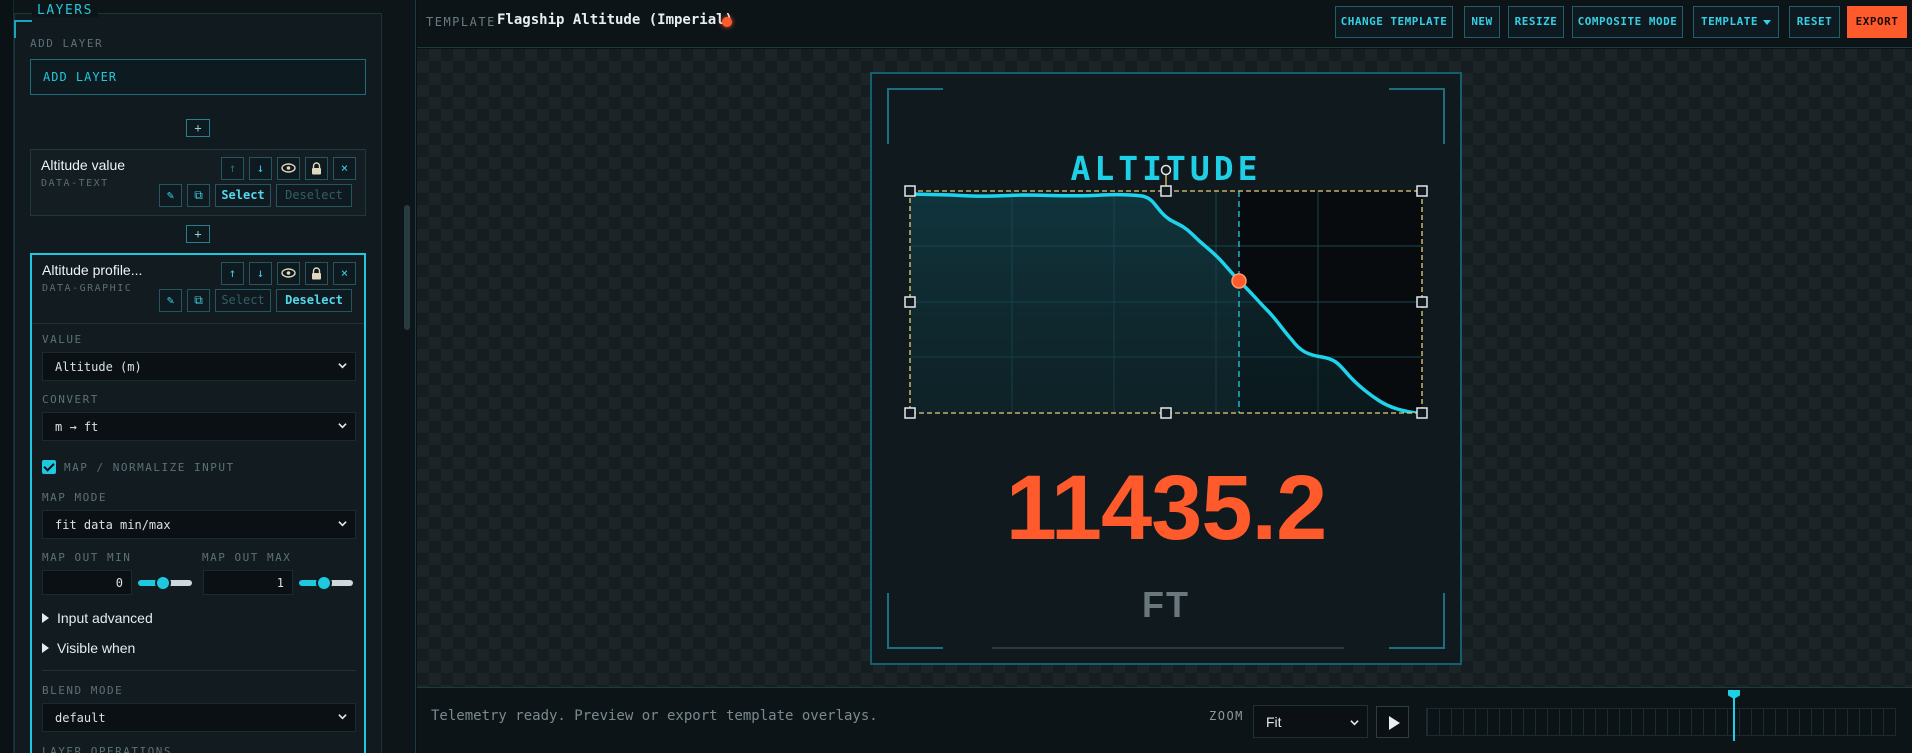 The height and width of the screenshot is (753, 1912). Describe the element at coordinates (1729, 21) in the screenshot. I see `template-menu-label: TEMPLATE` at that location.